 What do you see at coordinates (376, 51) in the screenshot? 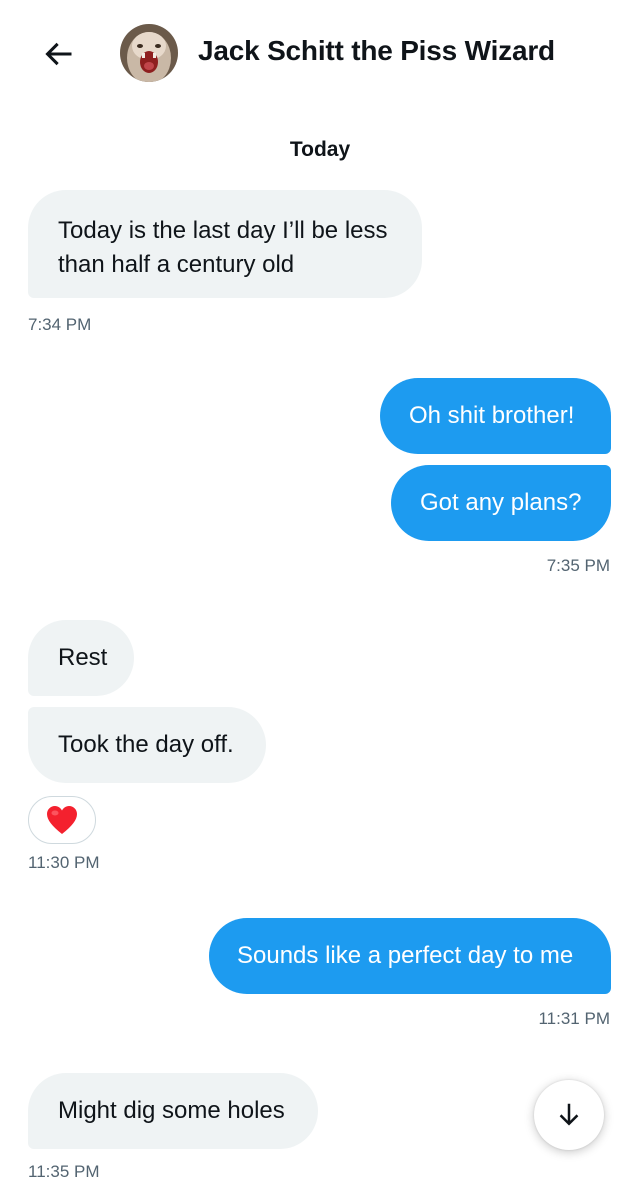
I see `conversation-title: Jack Schitt the Piss Wizard` at bounding box center [376, 51].